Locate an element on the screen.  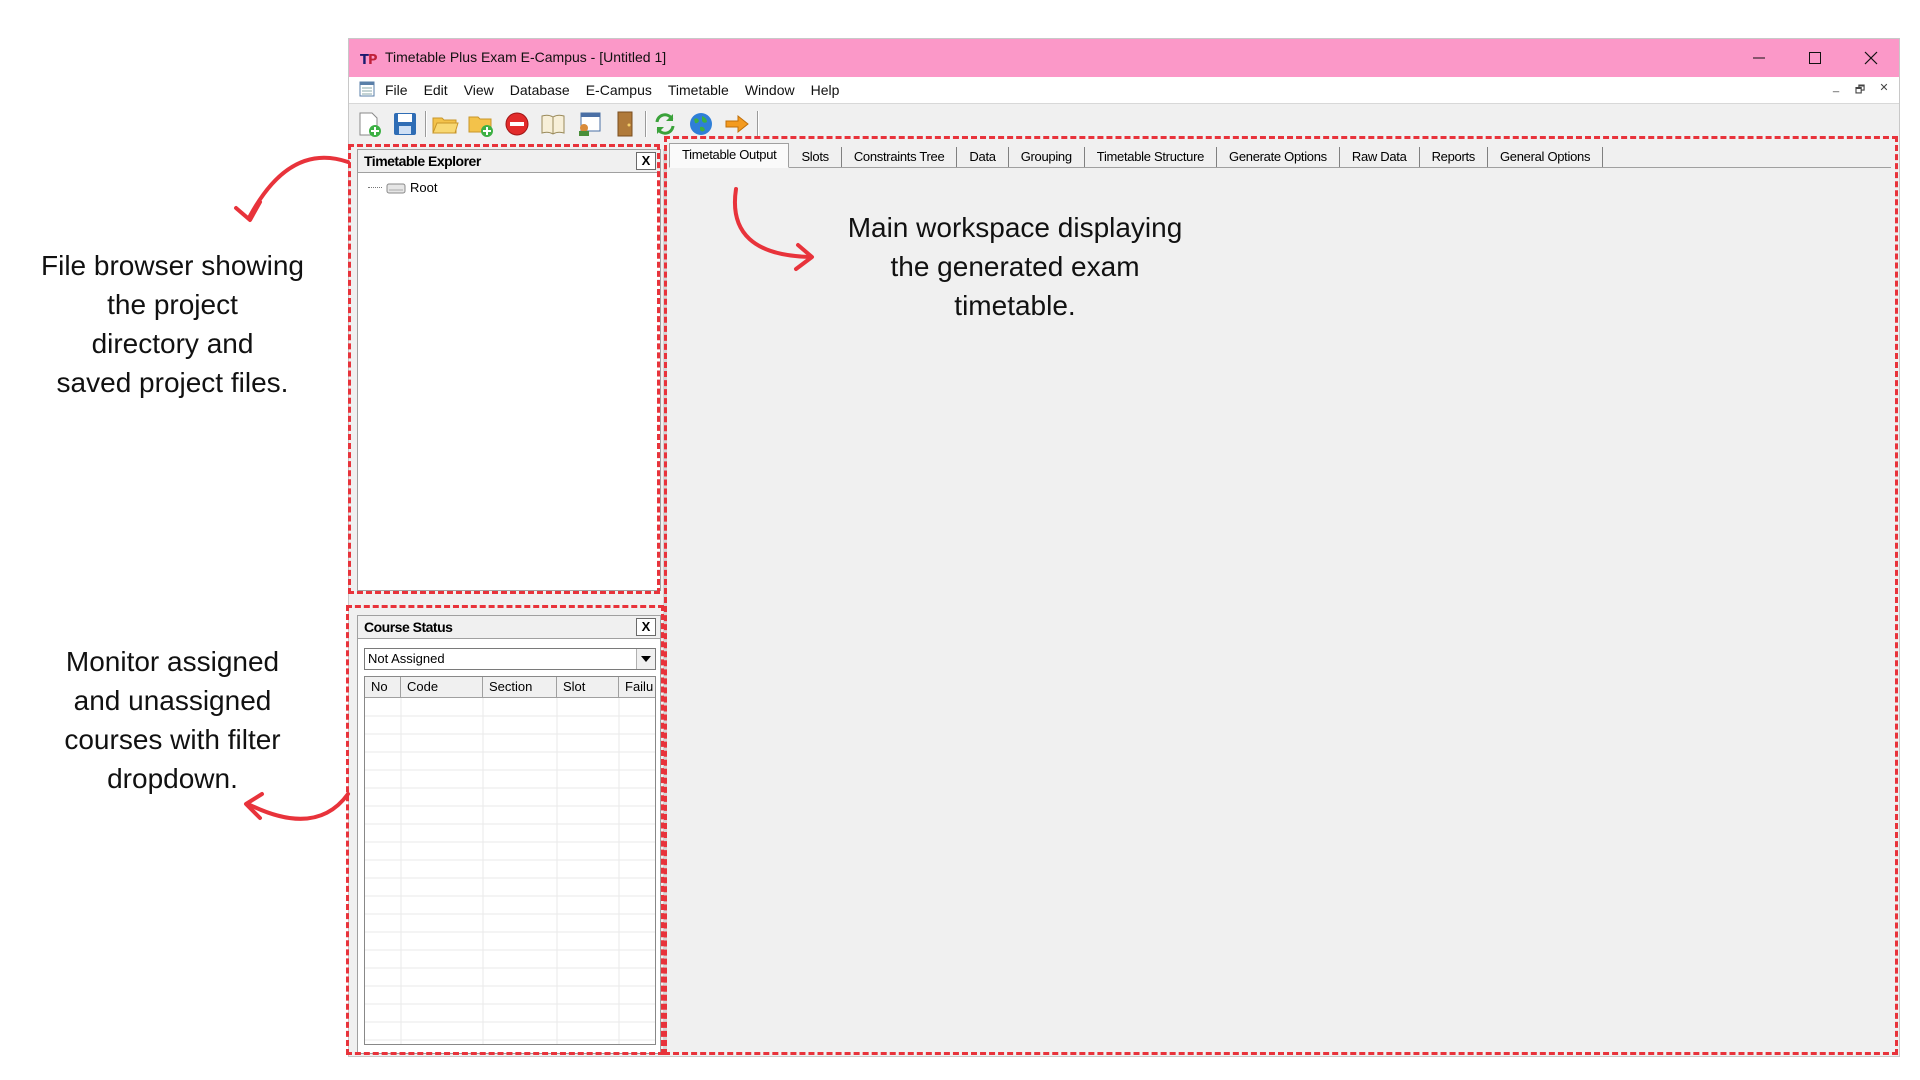
mdi-restore-icon: 🗗 is located at coordinates (1860, 90).